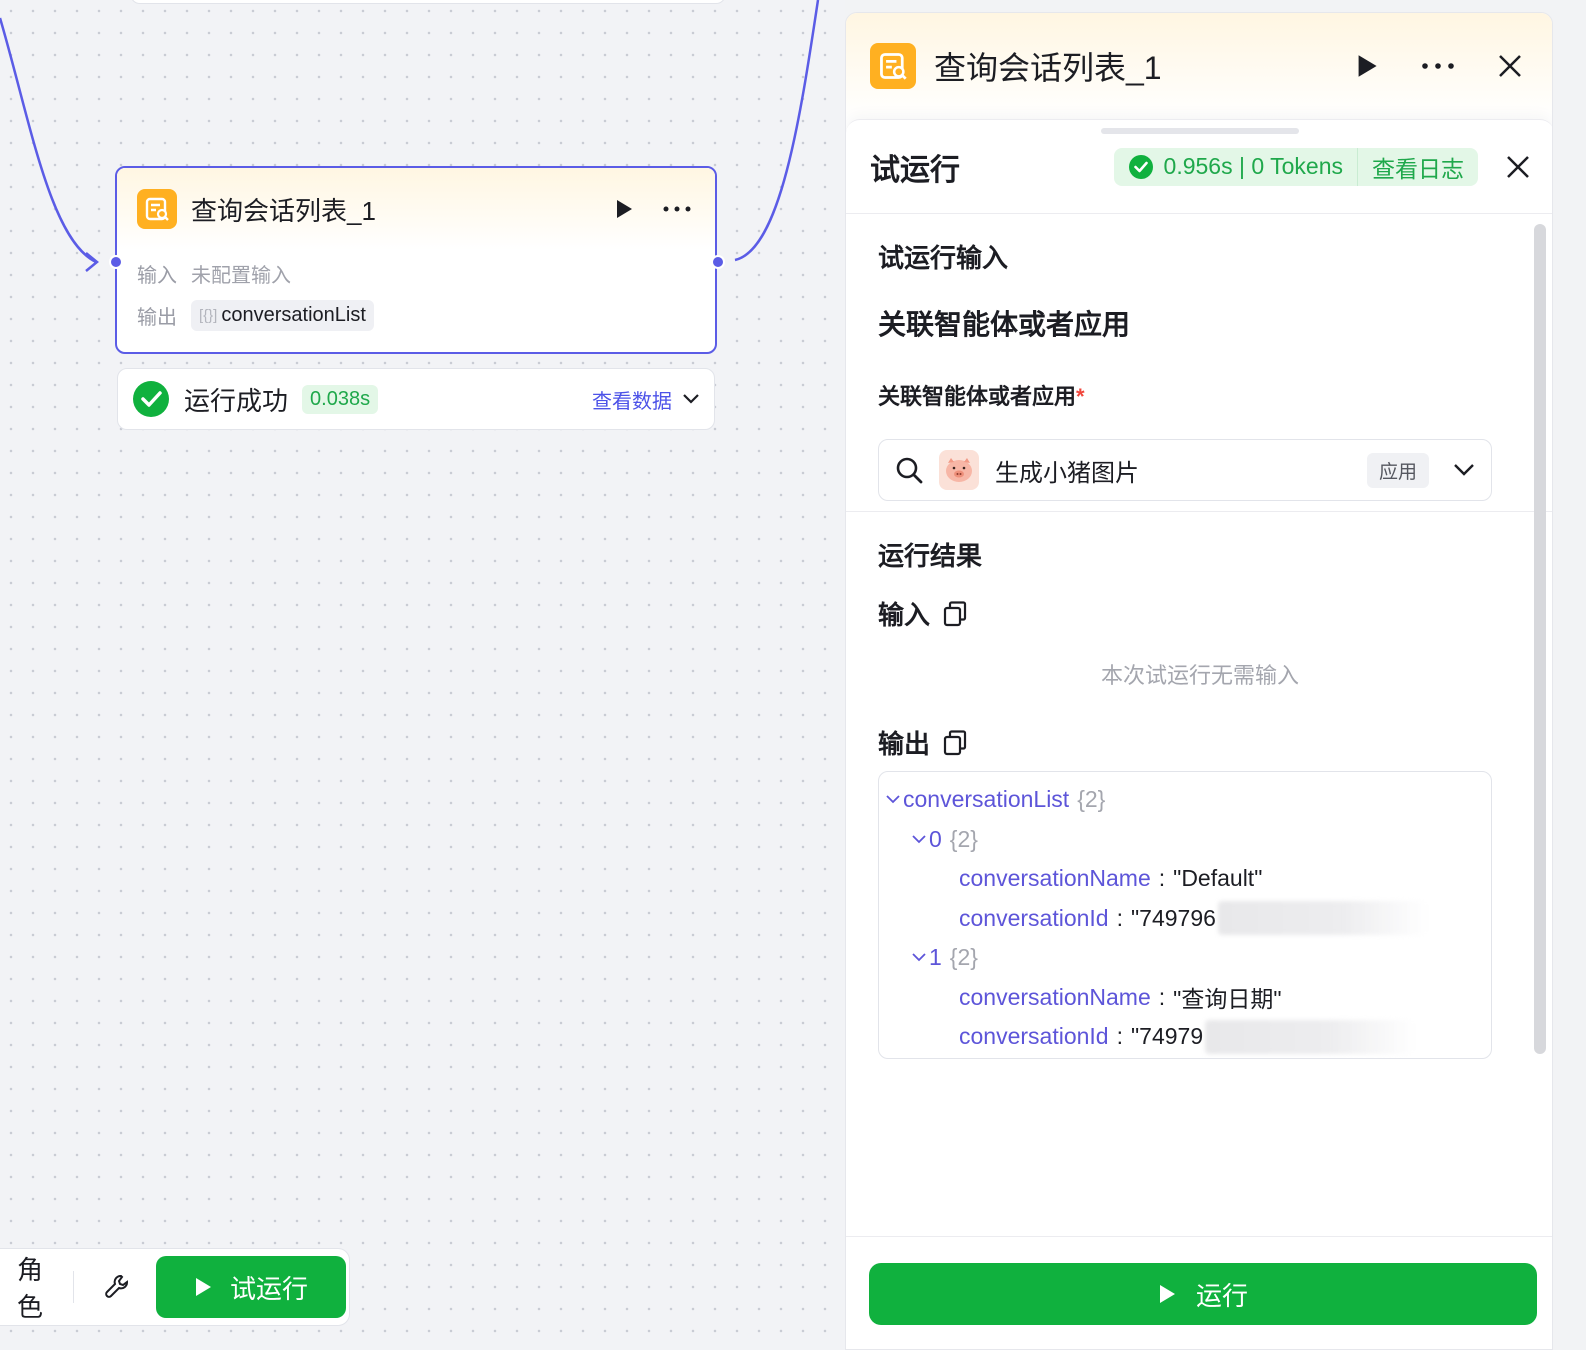 The image size is (1586, 1350). I want to click on run-status-bar: 运行成功 0.038s 查看数据, so click(416, 399).